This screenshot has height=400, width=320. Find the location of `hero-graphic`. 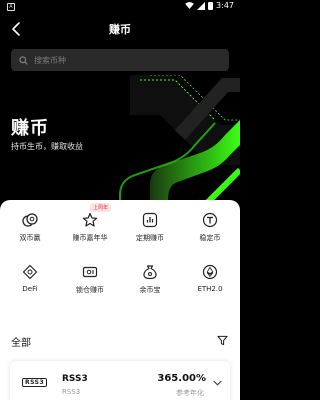

hero-graphic is located at coordinates (179, 140).